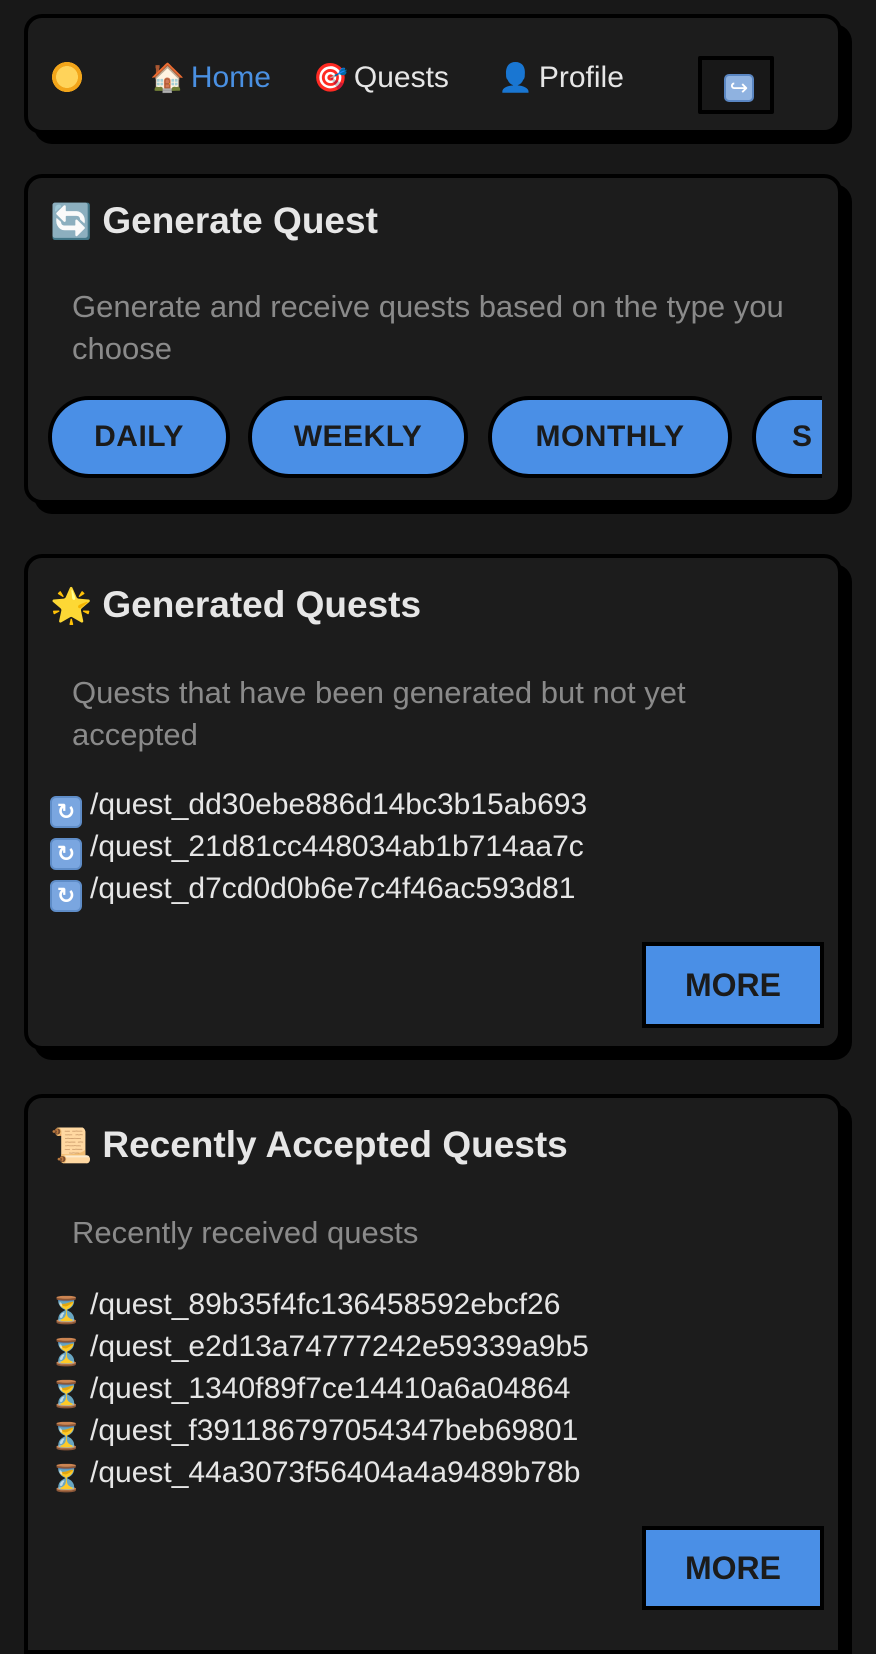 The height and width of the screenshot is (1654, 876). I want to click on house-icon: 🏠, so click(167, 77).